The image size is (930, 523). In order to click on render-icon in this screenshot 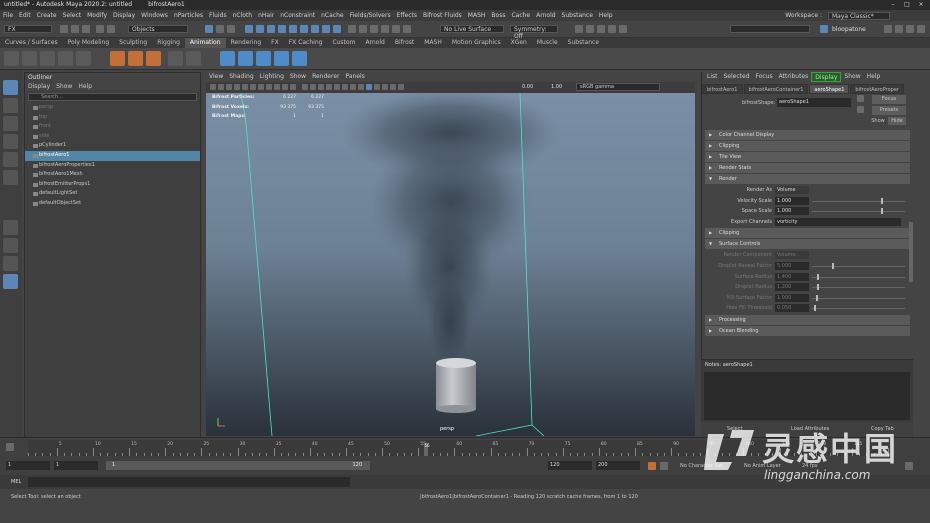, I will do `click(579, 29)`.